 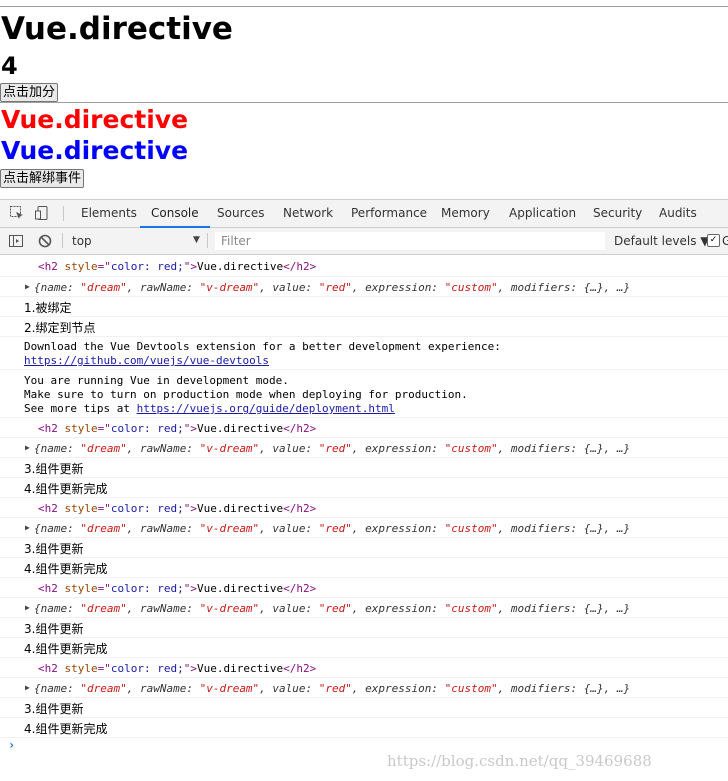 I want to click on log-levels-dropdown: Default levels ▼, so click(x=662, y=241).